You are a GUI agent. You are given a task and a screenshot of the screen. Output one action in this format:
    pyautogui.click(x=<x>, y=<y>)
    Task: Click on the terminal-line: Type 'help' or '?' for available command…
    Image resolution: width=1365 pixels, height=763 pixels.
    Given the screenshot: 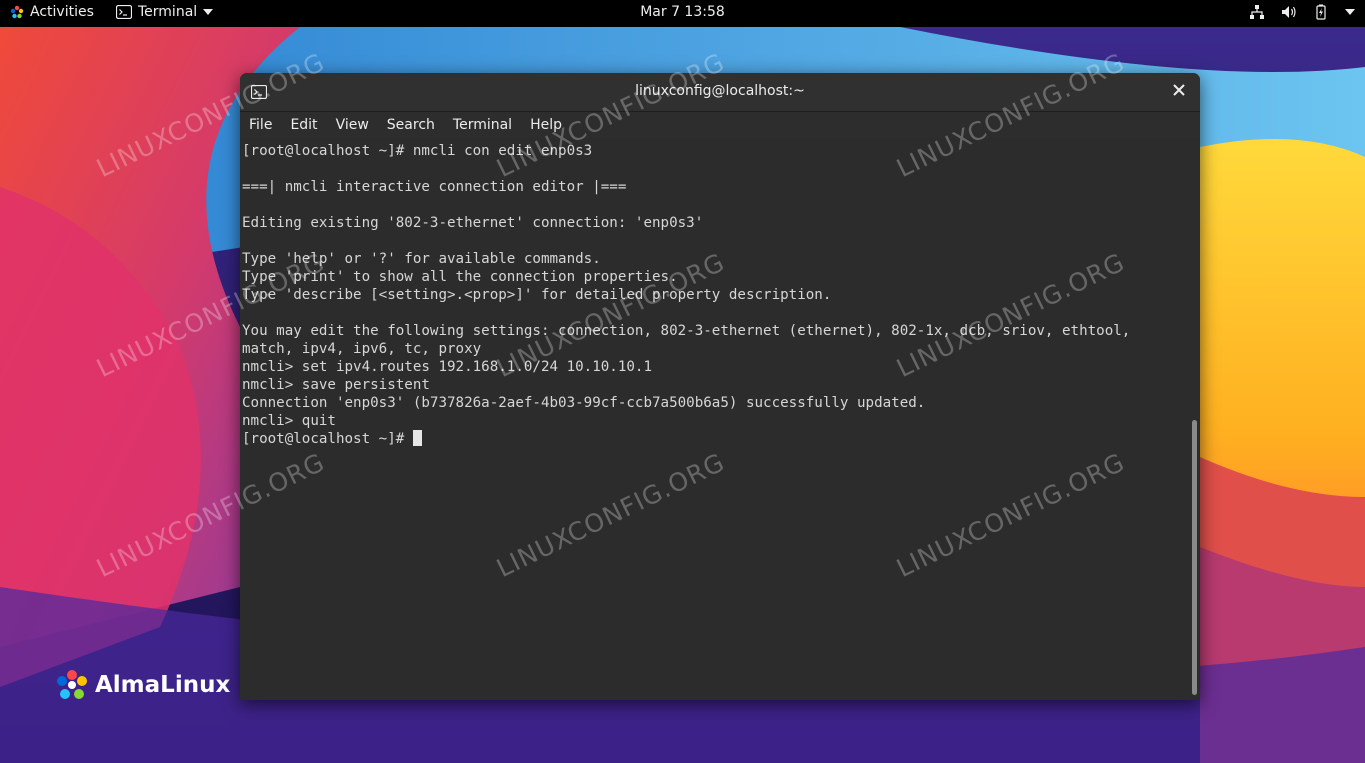 What is the action you would take?
    pyautogui.click(x=421, y=259)
    